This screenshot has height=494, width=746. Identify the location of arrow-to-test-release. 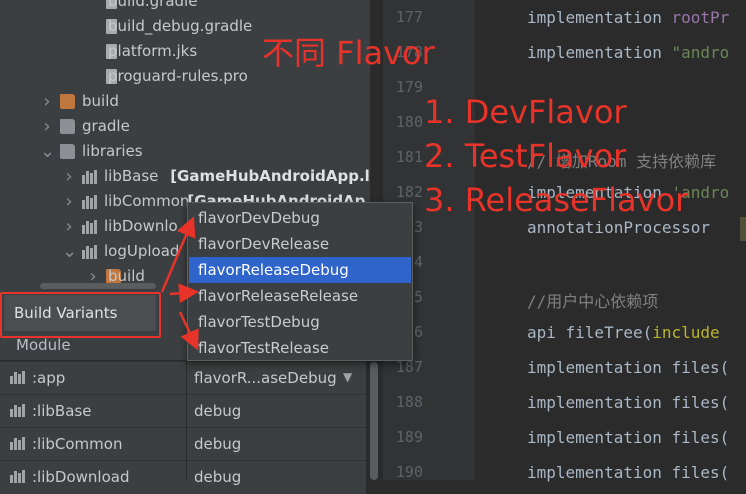
(188, 331).